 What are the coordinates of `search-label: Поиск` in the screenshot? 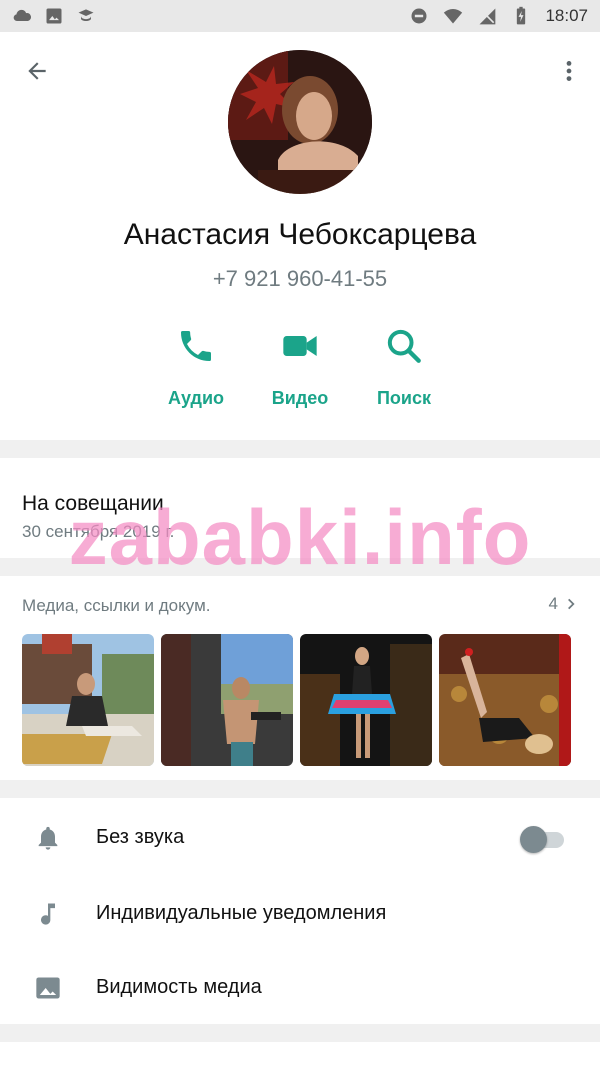 It's located at (404, 398).